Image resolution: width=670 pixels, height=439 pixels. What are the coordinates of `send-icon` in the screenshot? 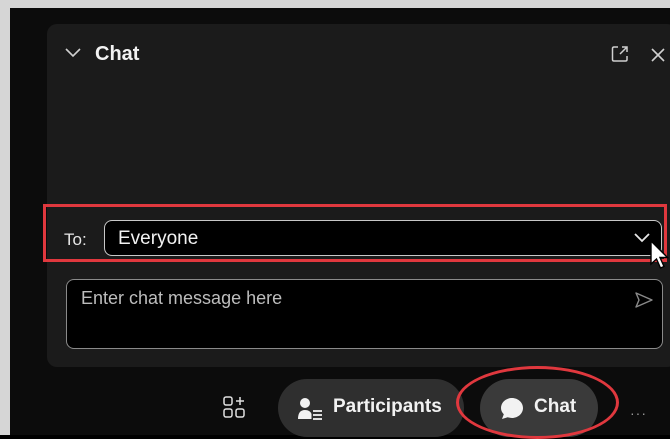 It's located at (644, 300).